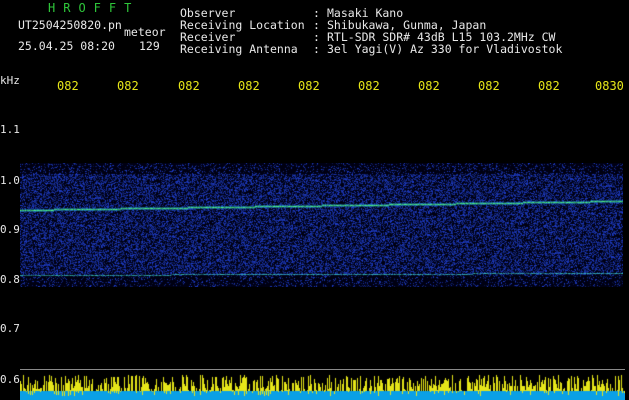 This screenshot has width=629, height=400. What do you see at coordinates (322, 385) in the screenshot?
I see `spectrum-bars` at bounding box center [322, 385].